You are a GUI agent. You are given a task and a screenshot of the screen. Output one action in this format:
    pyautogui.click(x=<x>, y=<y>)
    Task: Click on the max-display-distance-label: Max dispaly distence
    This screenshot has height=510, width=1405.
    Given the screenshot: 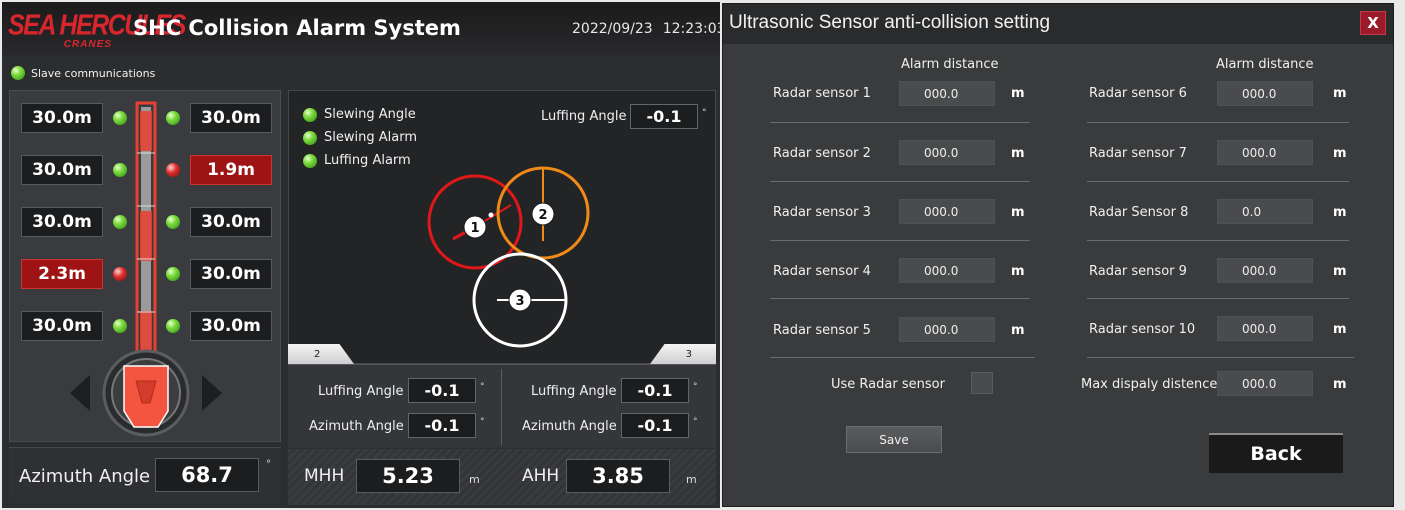 What is the action you would take?
    pyautogui.click(x=1149, y=384)
    